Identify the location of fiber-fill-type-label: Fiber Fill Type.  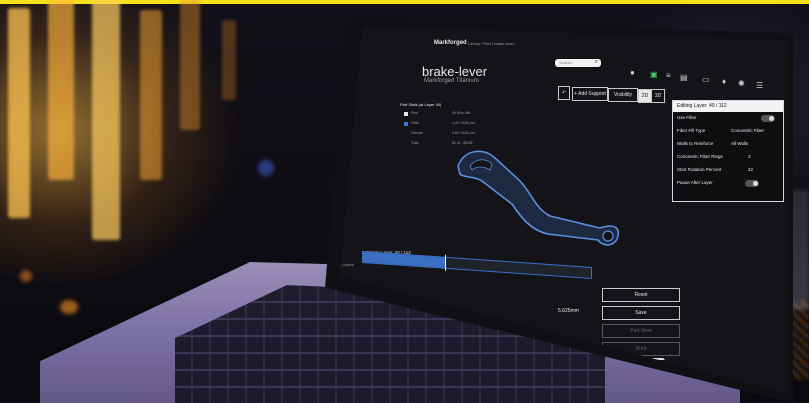
(691, 130).